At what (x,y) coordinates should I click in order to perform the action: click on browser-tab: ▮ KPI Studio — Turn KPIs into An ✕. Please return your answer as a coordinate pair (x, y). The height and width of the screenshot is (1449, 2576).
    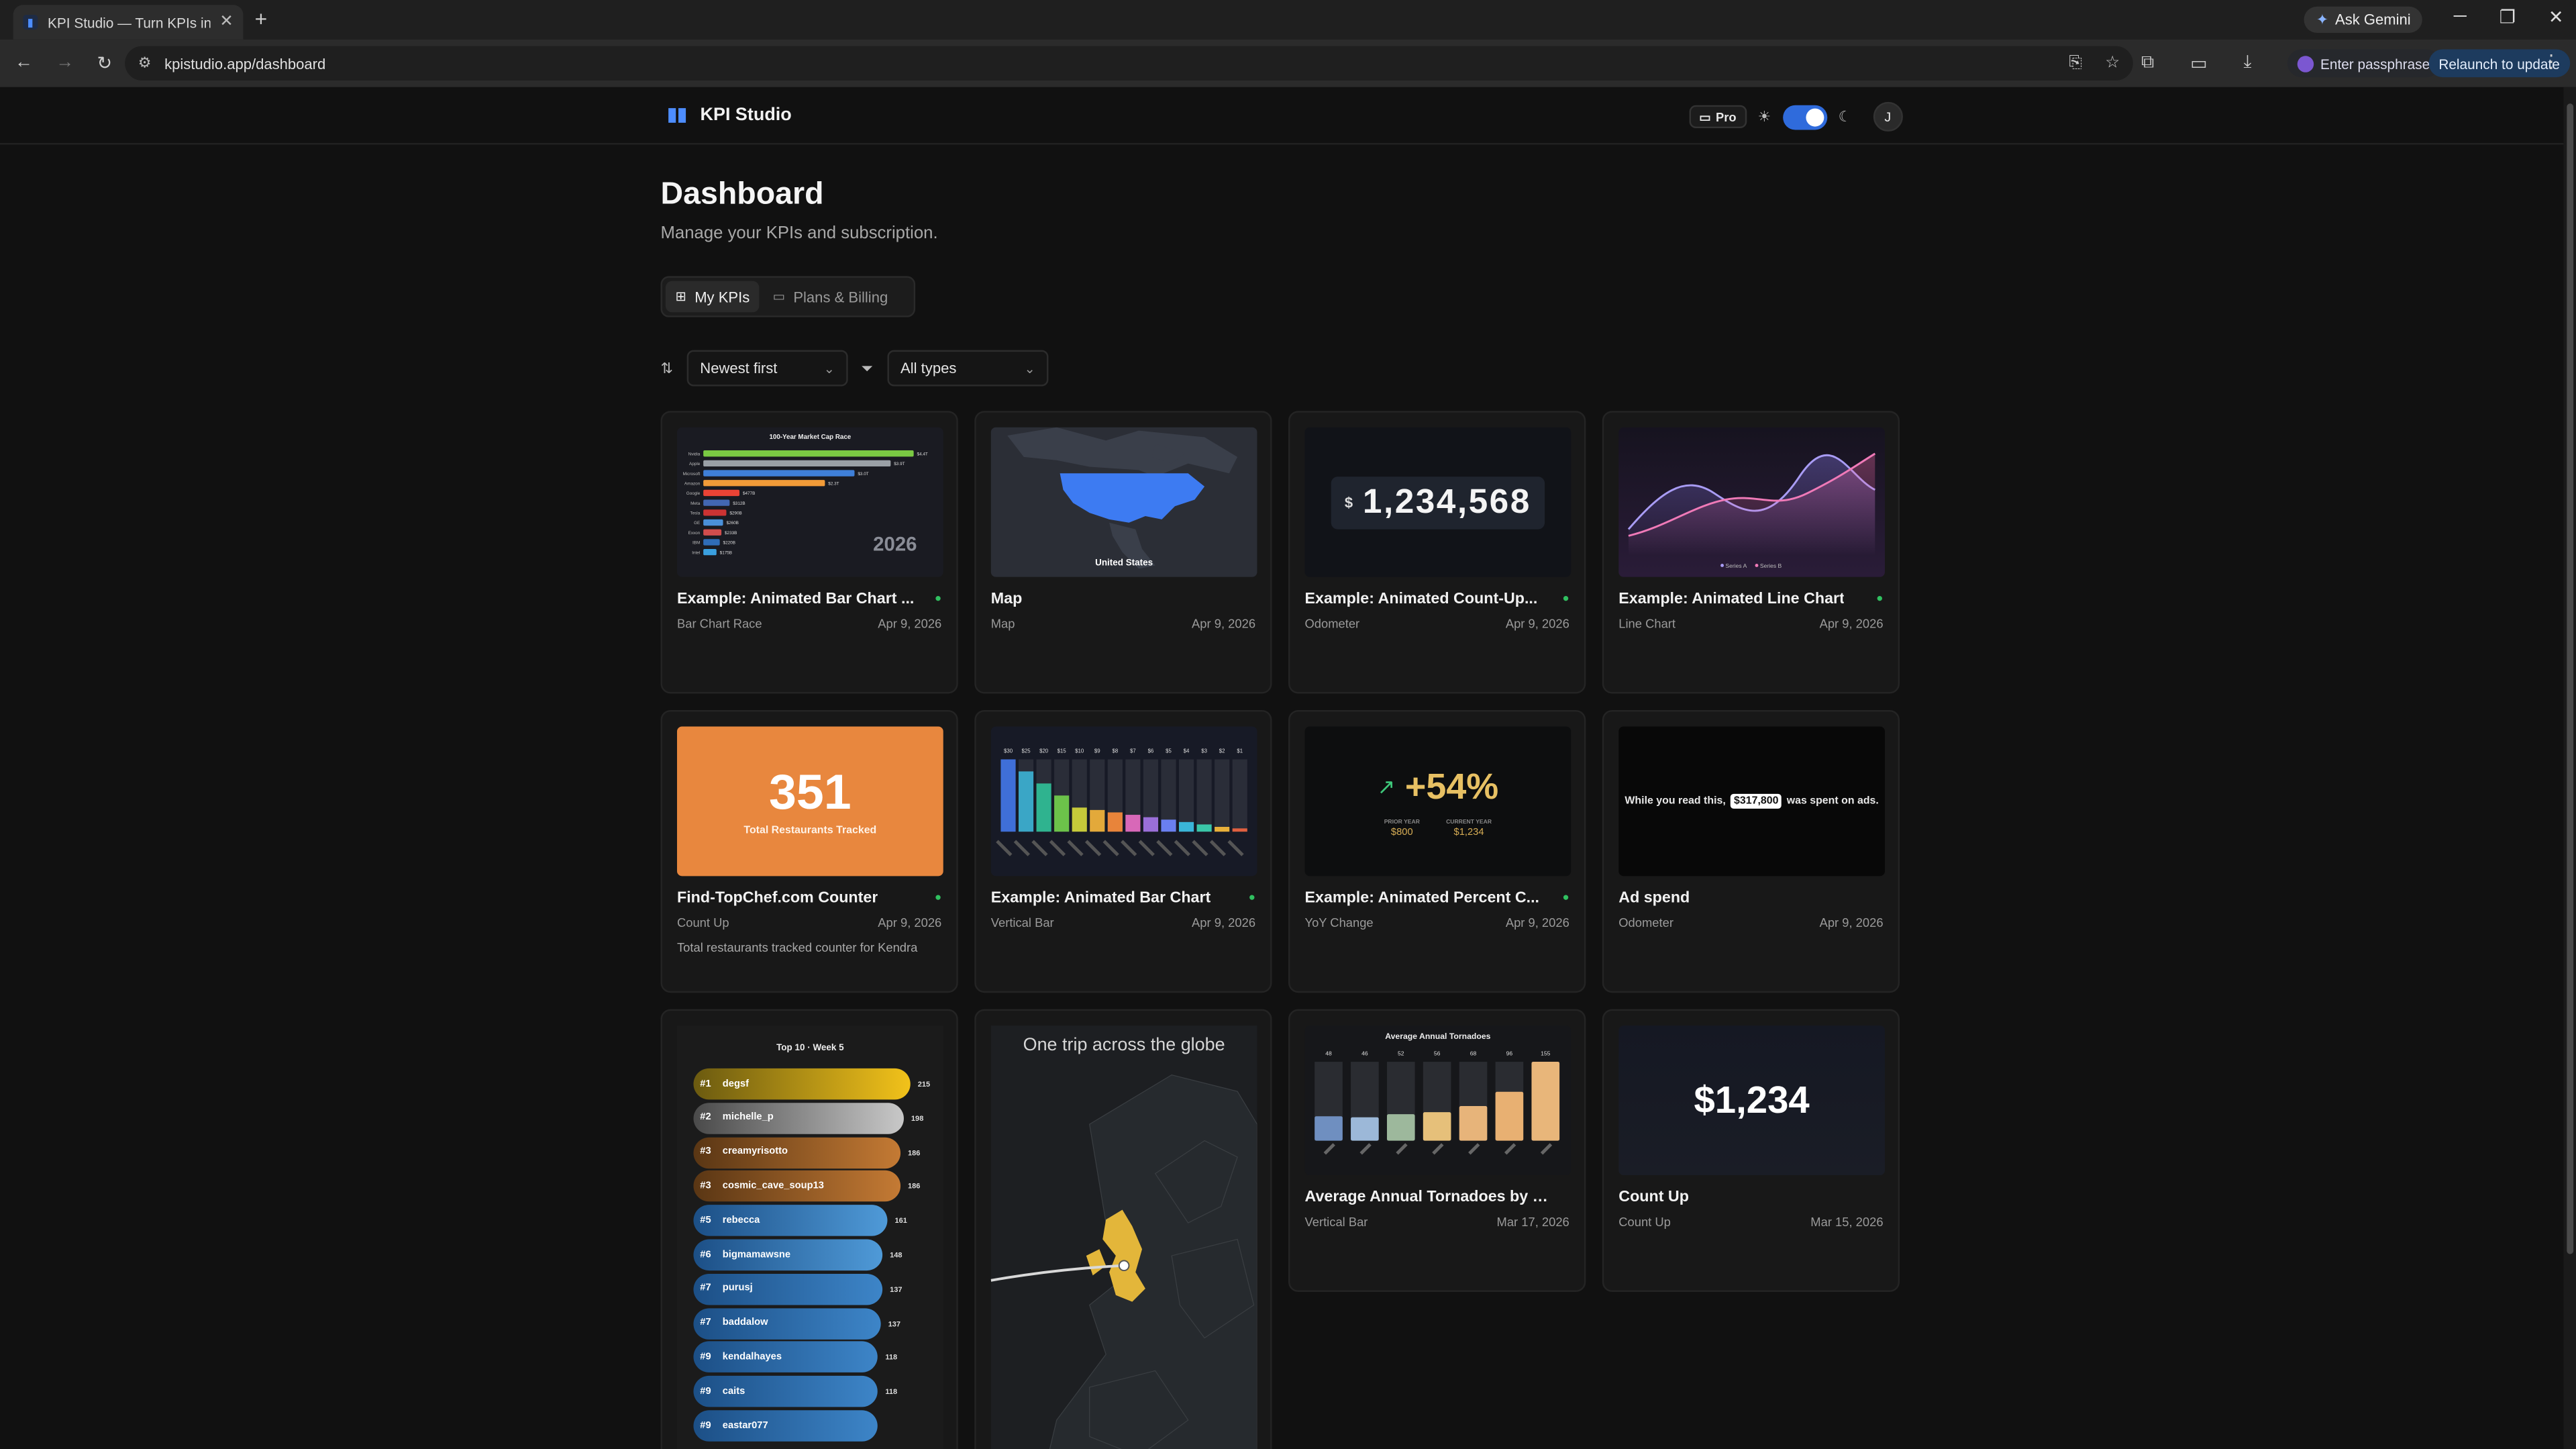
    Looking at the image, I should click on (128, 22).